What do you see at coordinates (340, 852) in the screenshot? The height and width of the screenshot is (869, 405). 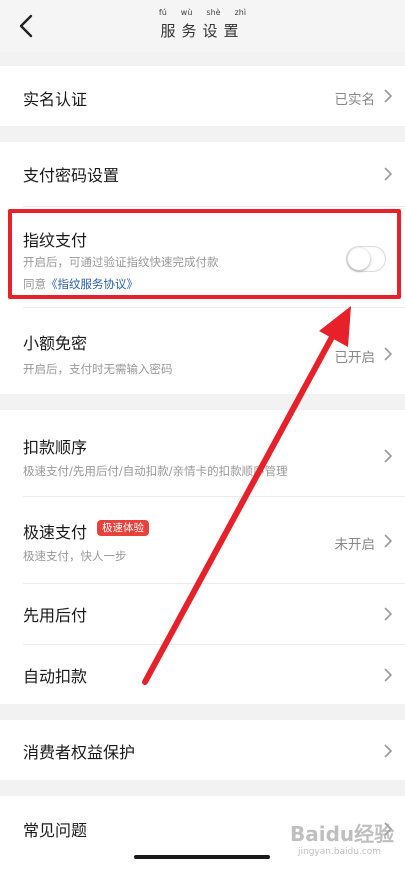 I see `watermark-sub: jingyan.baidu.com` at bounding box center [340, 852].